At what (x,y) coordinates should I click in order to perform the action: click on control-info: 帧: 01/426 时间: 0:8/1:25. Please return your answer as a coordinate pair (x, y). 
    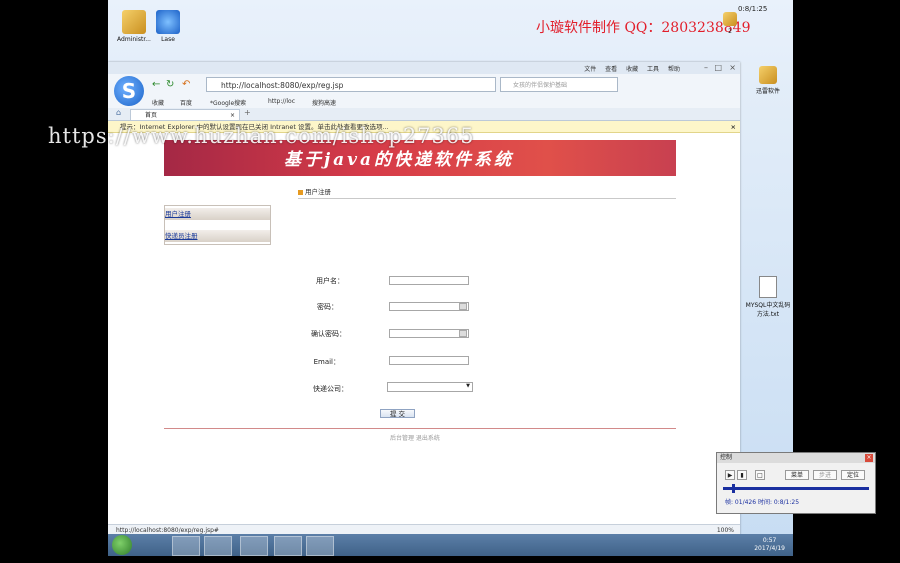
    Looking at the image, I should click on (762, 502).